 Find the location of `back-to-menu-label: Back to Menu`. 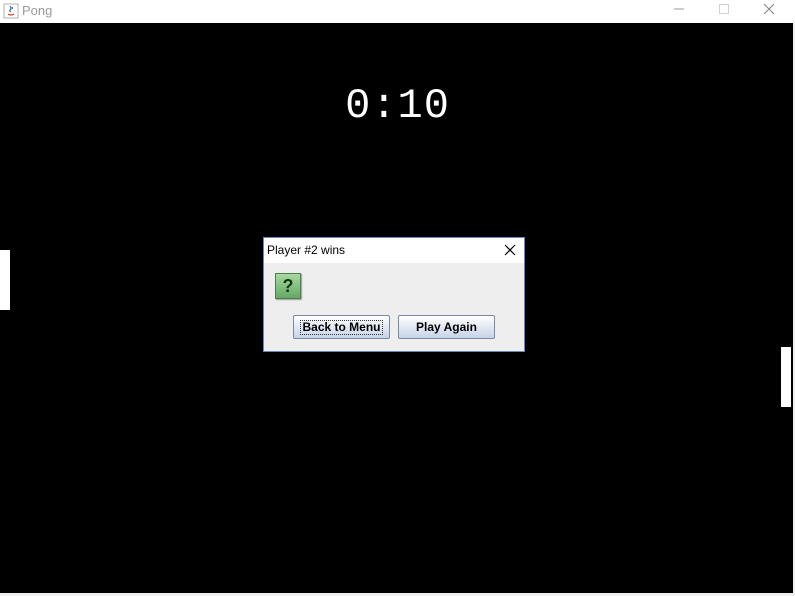

back-to-menu-label: Back to Menu is located at coordinates (341, 327).